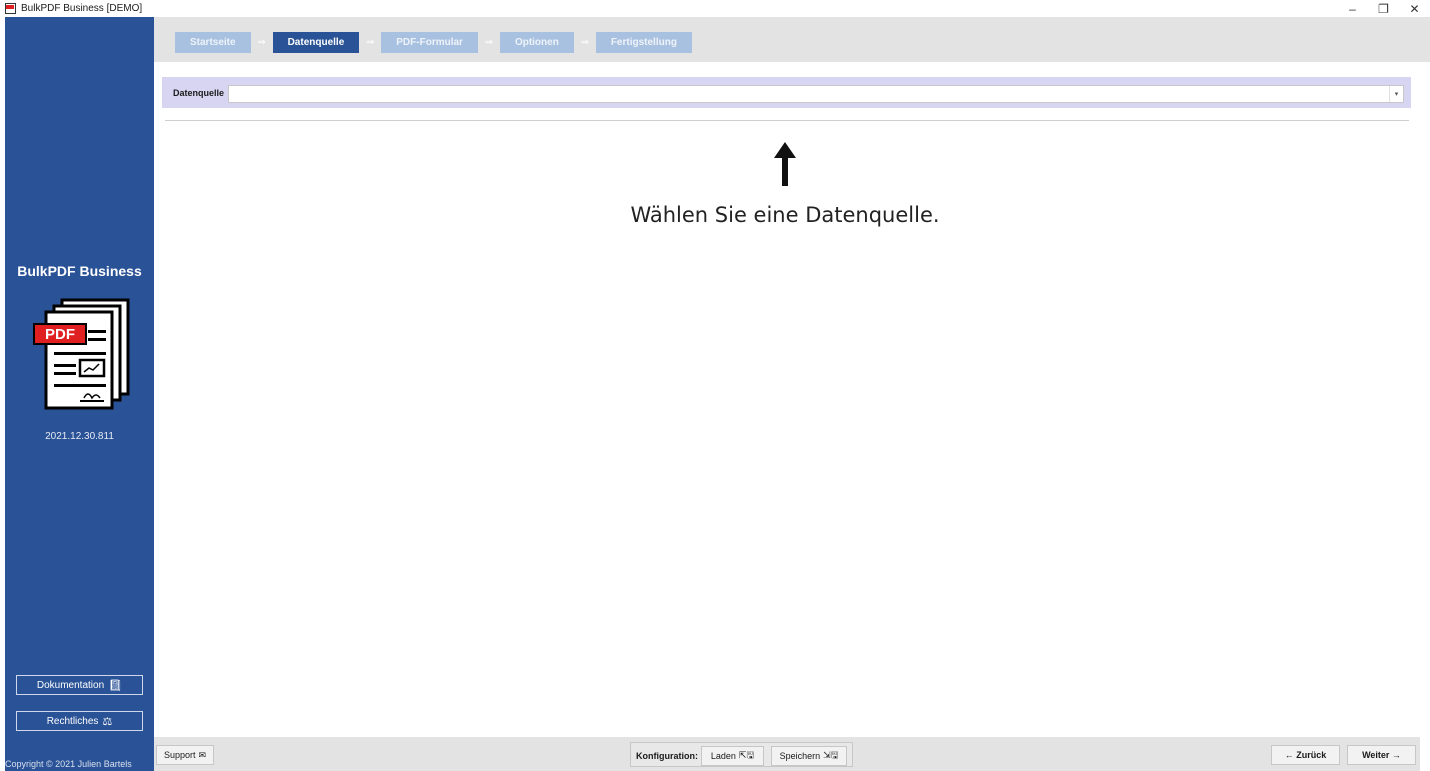 This screenshot has height=771, width=1430. I want to click on datasource-row: Datenquelle ▾, so click(786, 92).